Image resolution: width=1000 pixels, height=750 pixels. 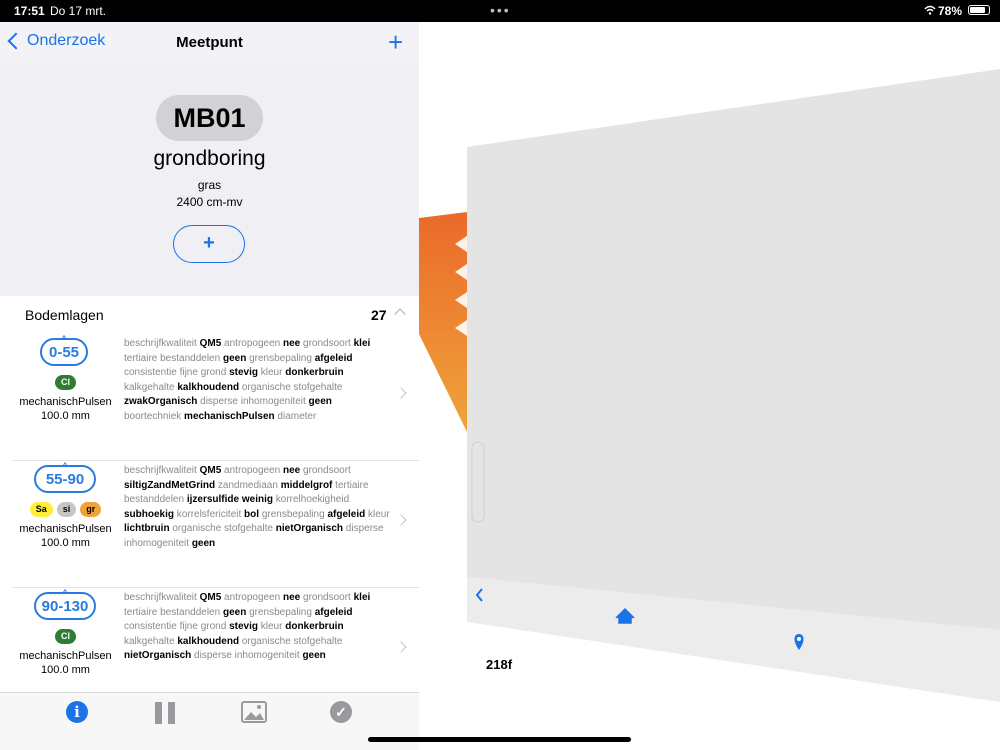 What do you see at coordinates (297, 416) in the screenshot?
I see `property-key: diameter` at bounding box center [297, 416].